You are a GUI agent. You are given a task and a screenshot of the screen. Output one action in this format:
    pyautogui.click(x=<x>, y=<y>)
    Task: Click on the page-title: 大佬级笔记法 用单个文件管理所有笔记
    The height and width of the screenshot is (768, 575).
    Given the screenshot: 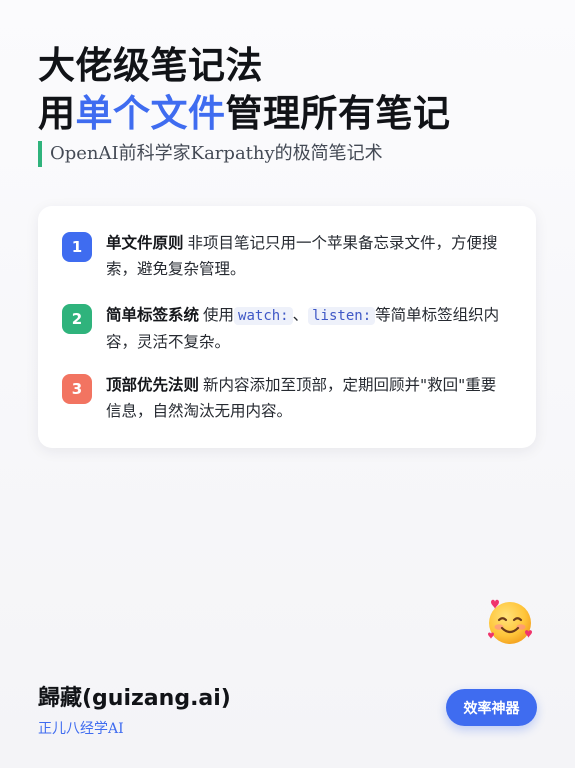 What is the action you would take?
    pyautogui.click(x=244, y=90)
    